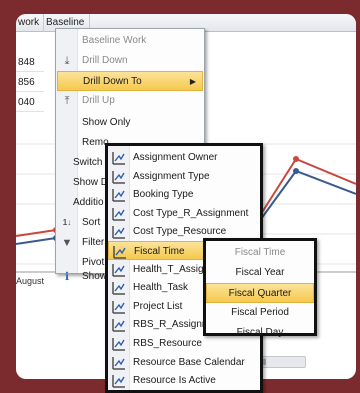 This screenshot has height=393, width=360. What do you see at coordinates (260, 333) in the screenshot?
I see `menu-item-fiscal-day: Fiscal Day` at bounding box center [260, 333].